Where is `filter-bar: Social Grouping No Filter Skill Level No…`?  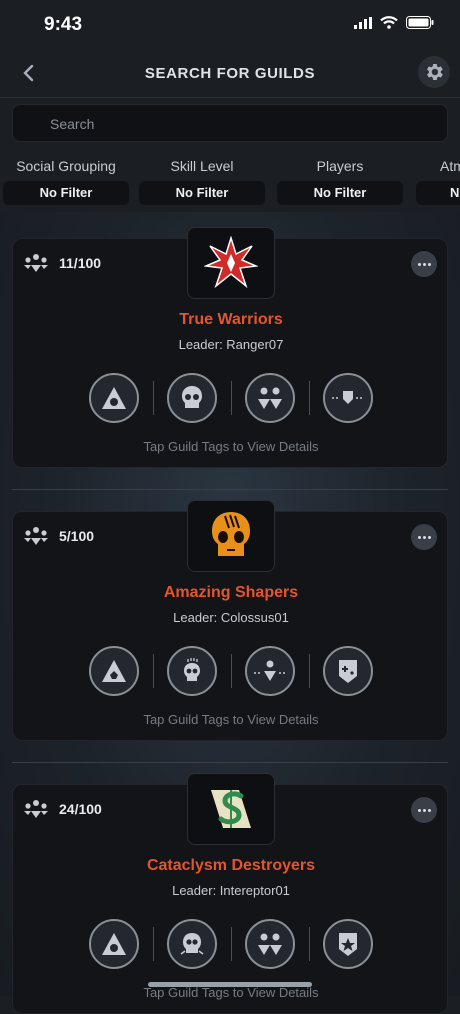
filter-bar: Social Grouping No Filter Skill Level No… is located at coordinates (230, 181).